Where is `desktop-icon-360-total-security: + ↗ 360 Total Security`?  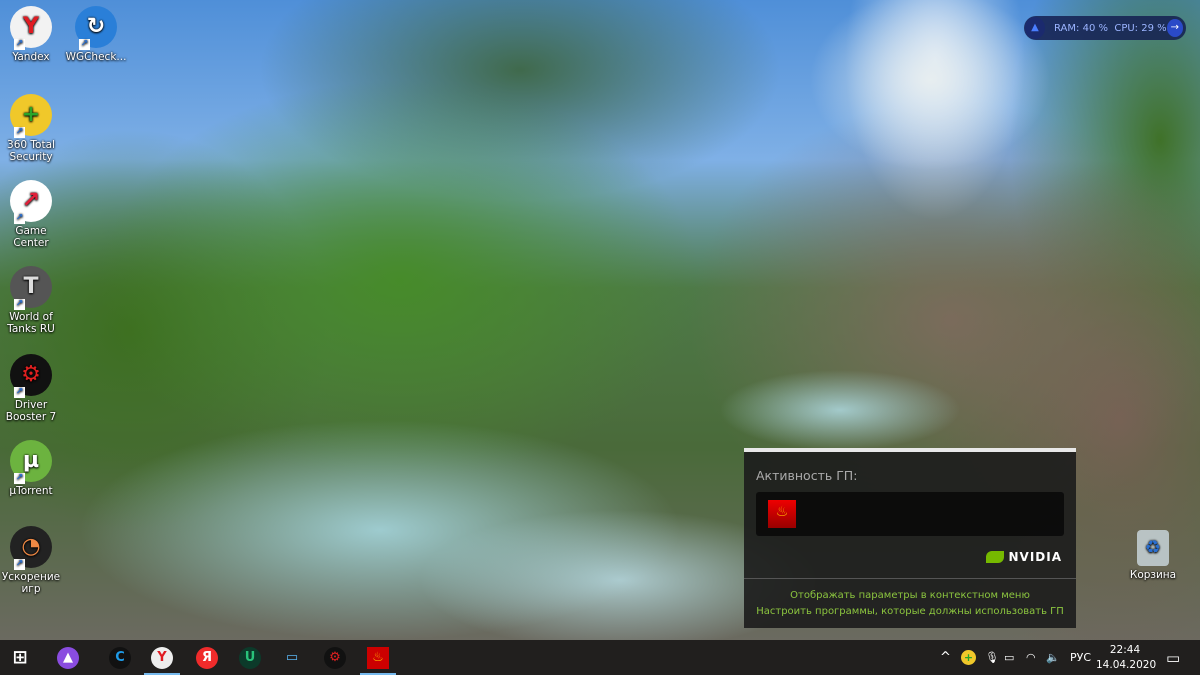
desktop-icon-360-total-security: + ↗ 360 Total Security is located at coordinates (32, 128).